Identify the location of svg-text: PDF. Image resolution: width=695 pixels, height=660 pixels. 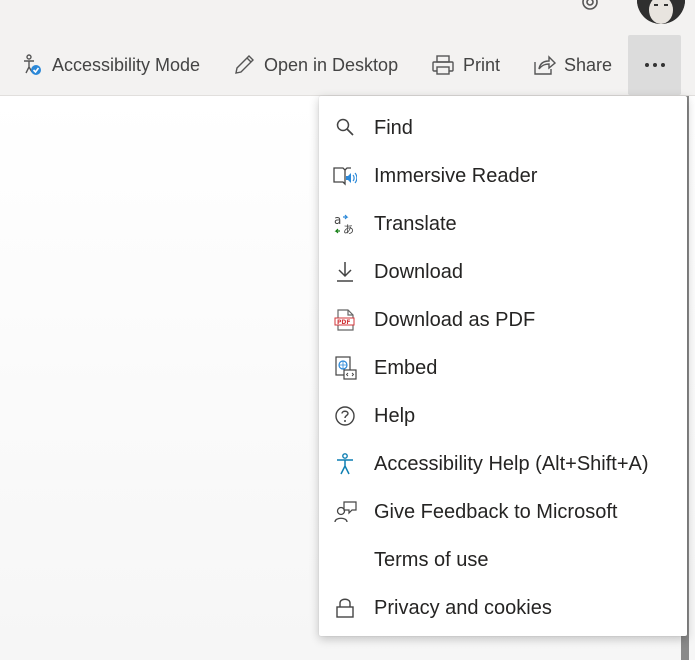
(343, 322).